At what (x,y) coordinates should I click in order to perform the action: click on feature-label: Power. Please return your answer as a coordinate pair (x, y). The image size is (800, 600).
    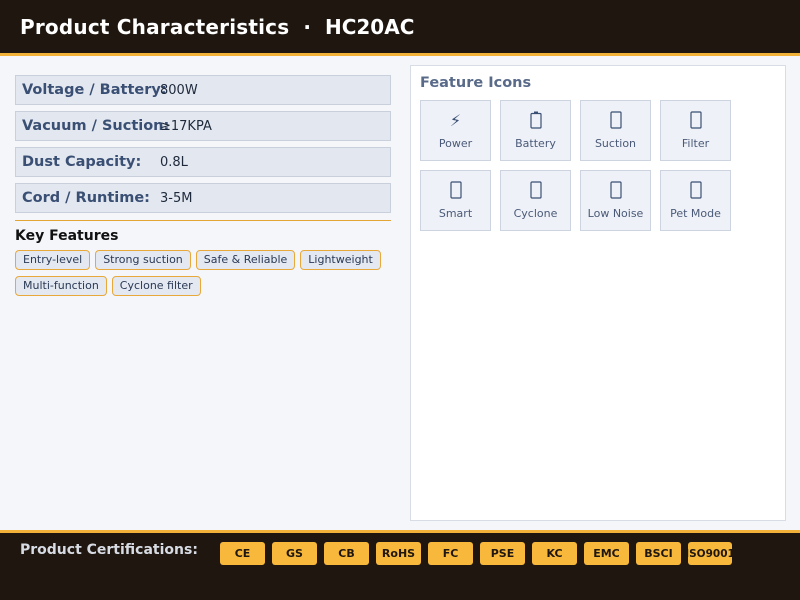
    Looking at the image, I should click on (455, 143).